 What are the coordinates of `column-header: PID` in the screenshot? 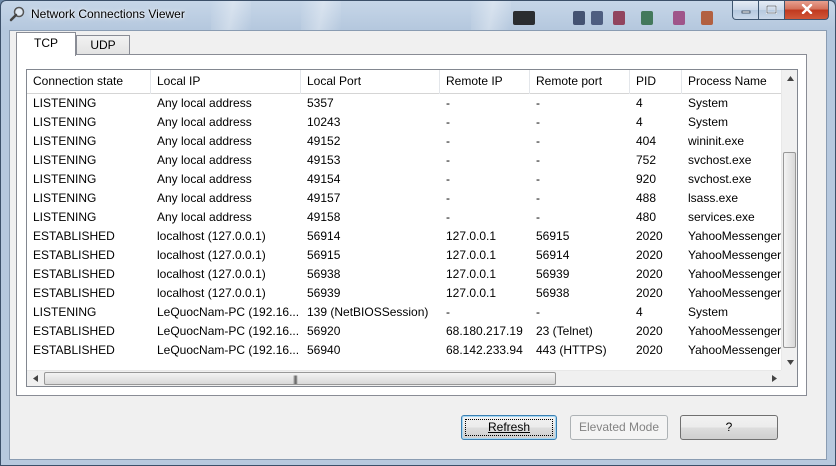 It's located at (656, 82).